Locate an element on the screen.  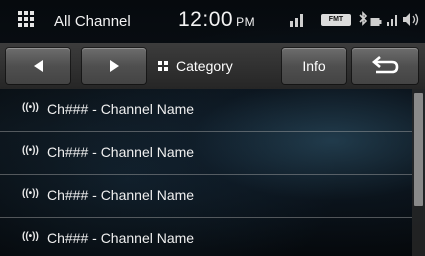
format-badge: FMT is located at coordinates (336, 20).